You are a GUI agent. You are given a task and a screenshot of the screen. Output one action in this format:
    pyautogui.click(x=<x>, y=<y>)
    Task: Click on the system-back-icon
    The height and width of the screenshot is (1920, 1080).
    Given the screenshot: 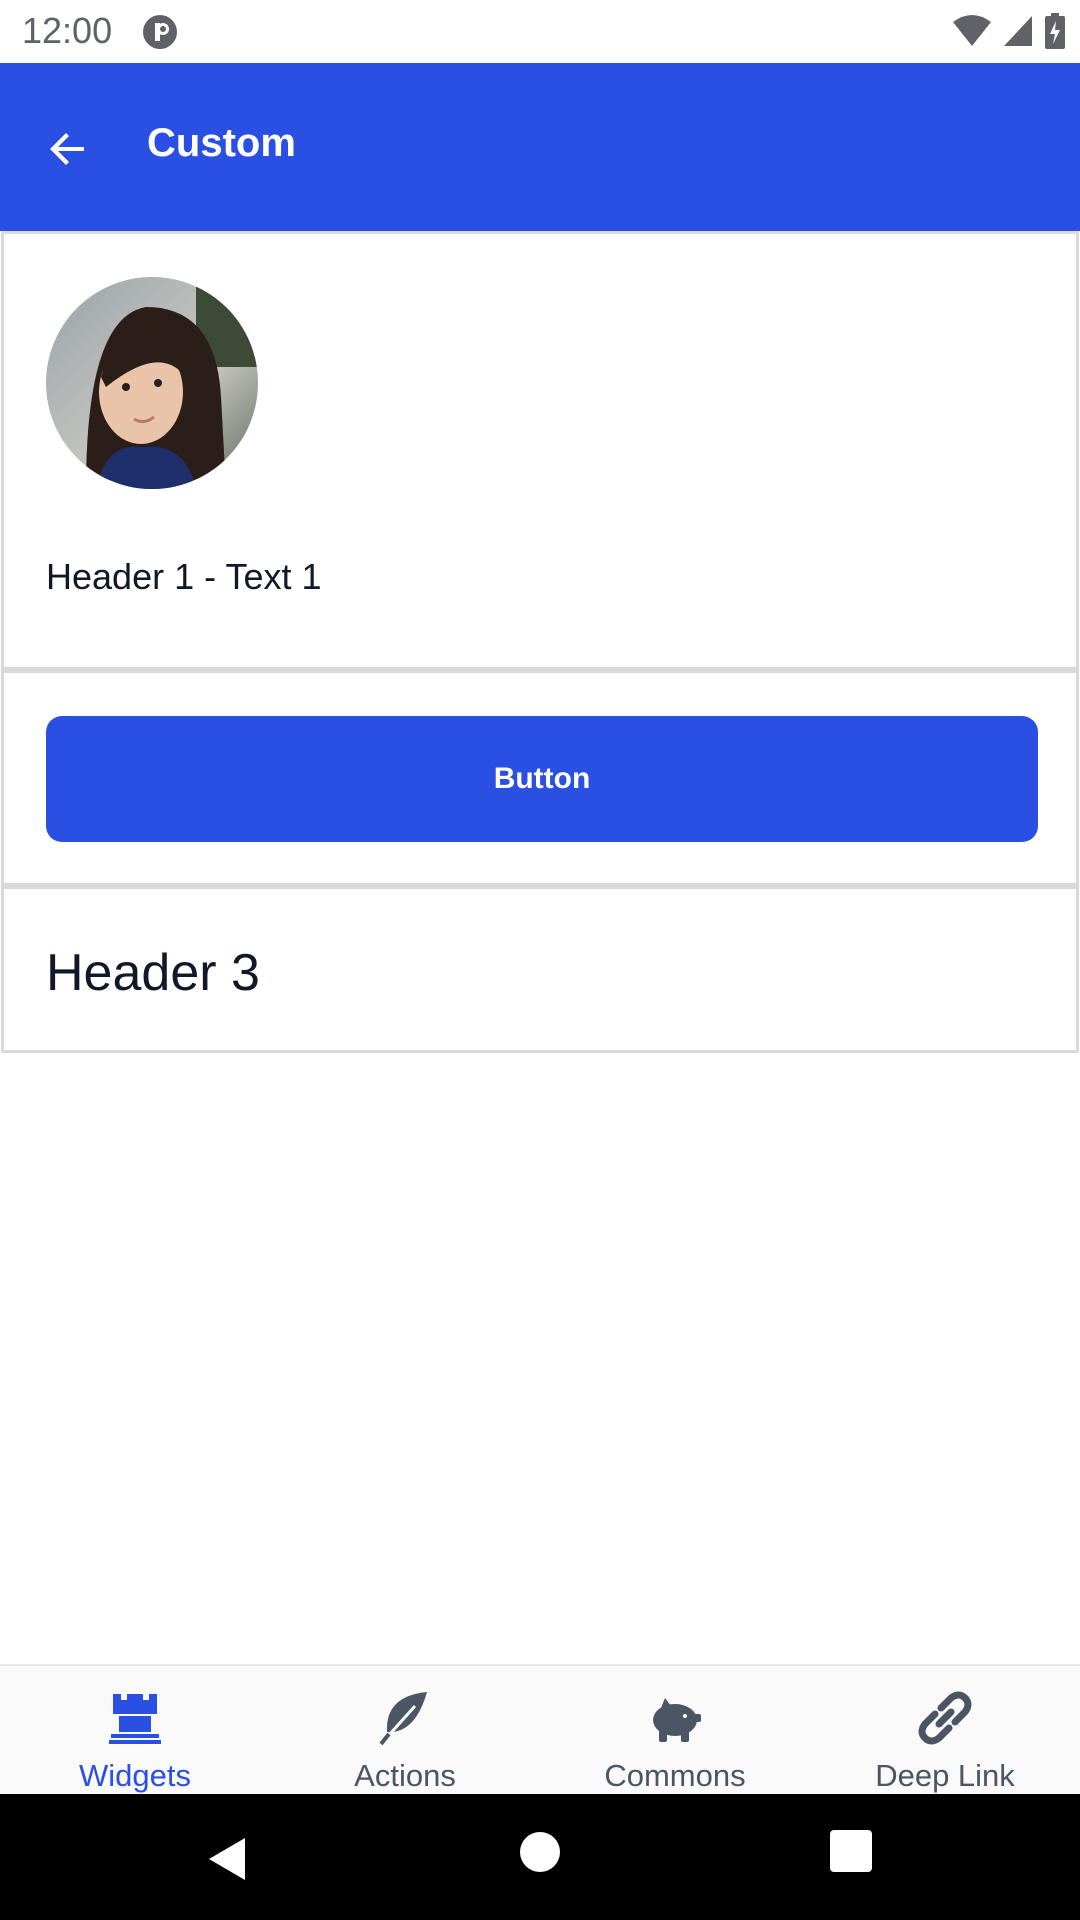 What is the action you would take?
    pyautogui.click(x=230, y=1859)
    